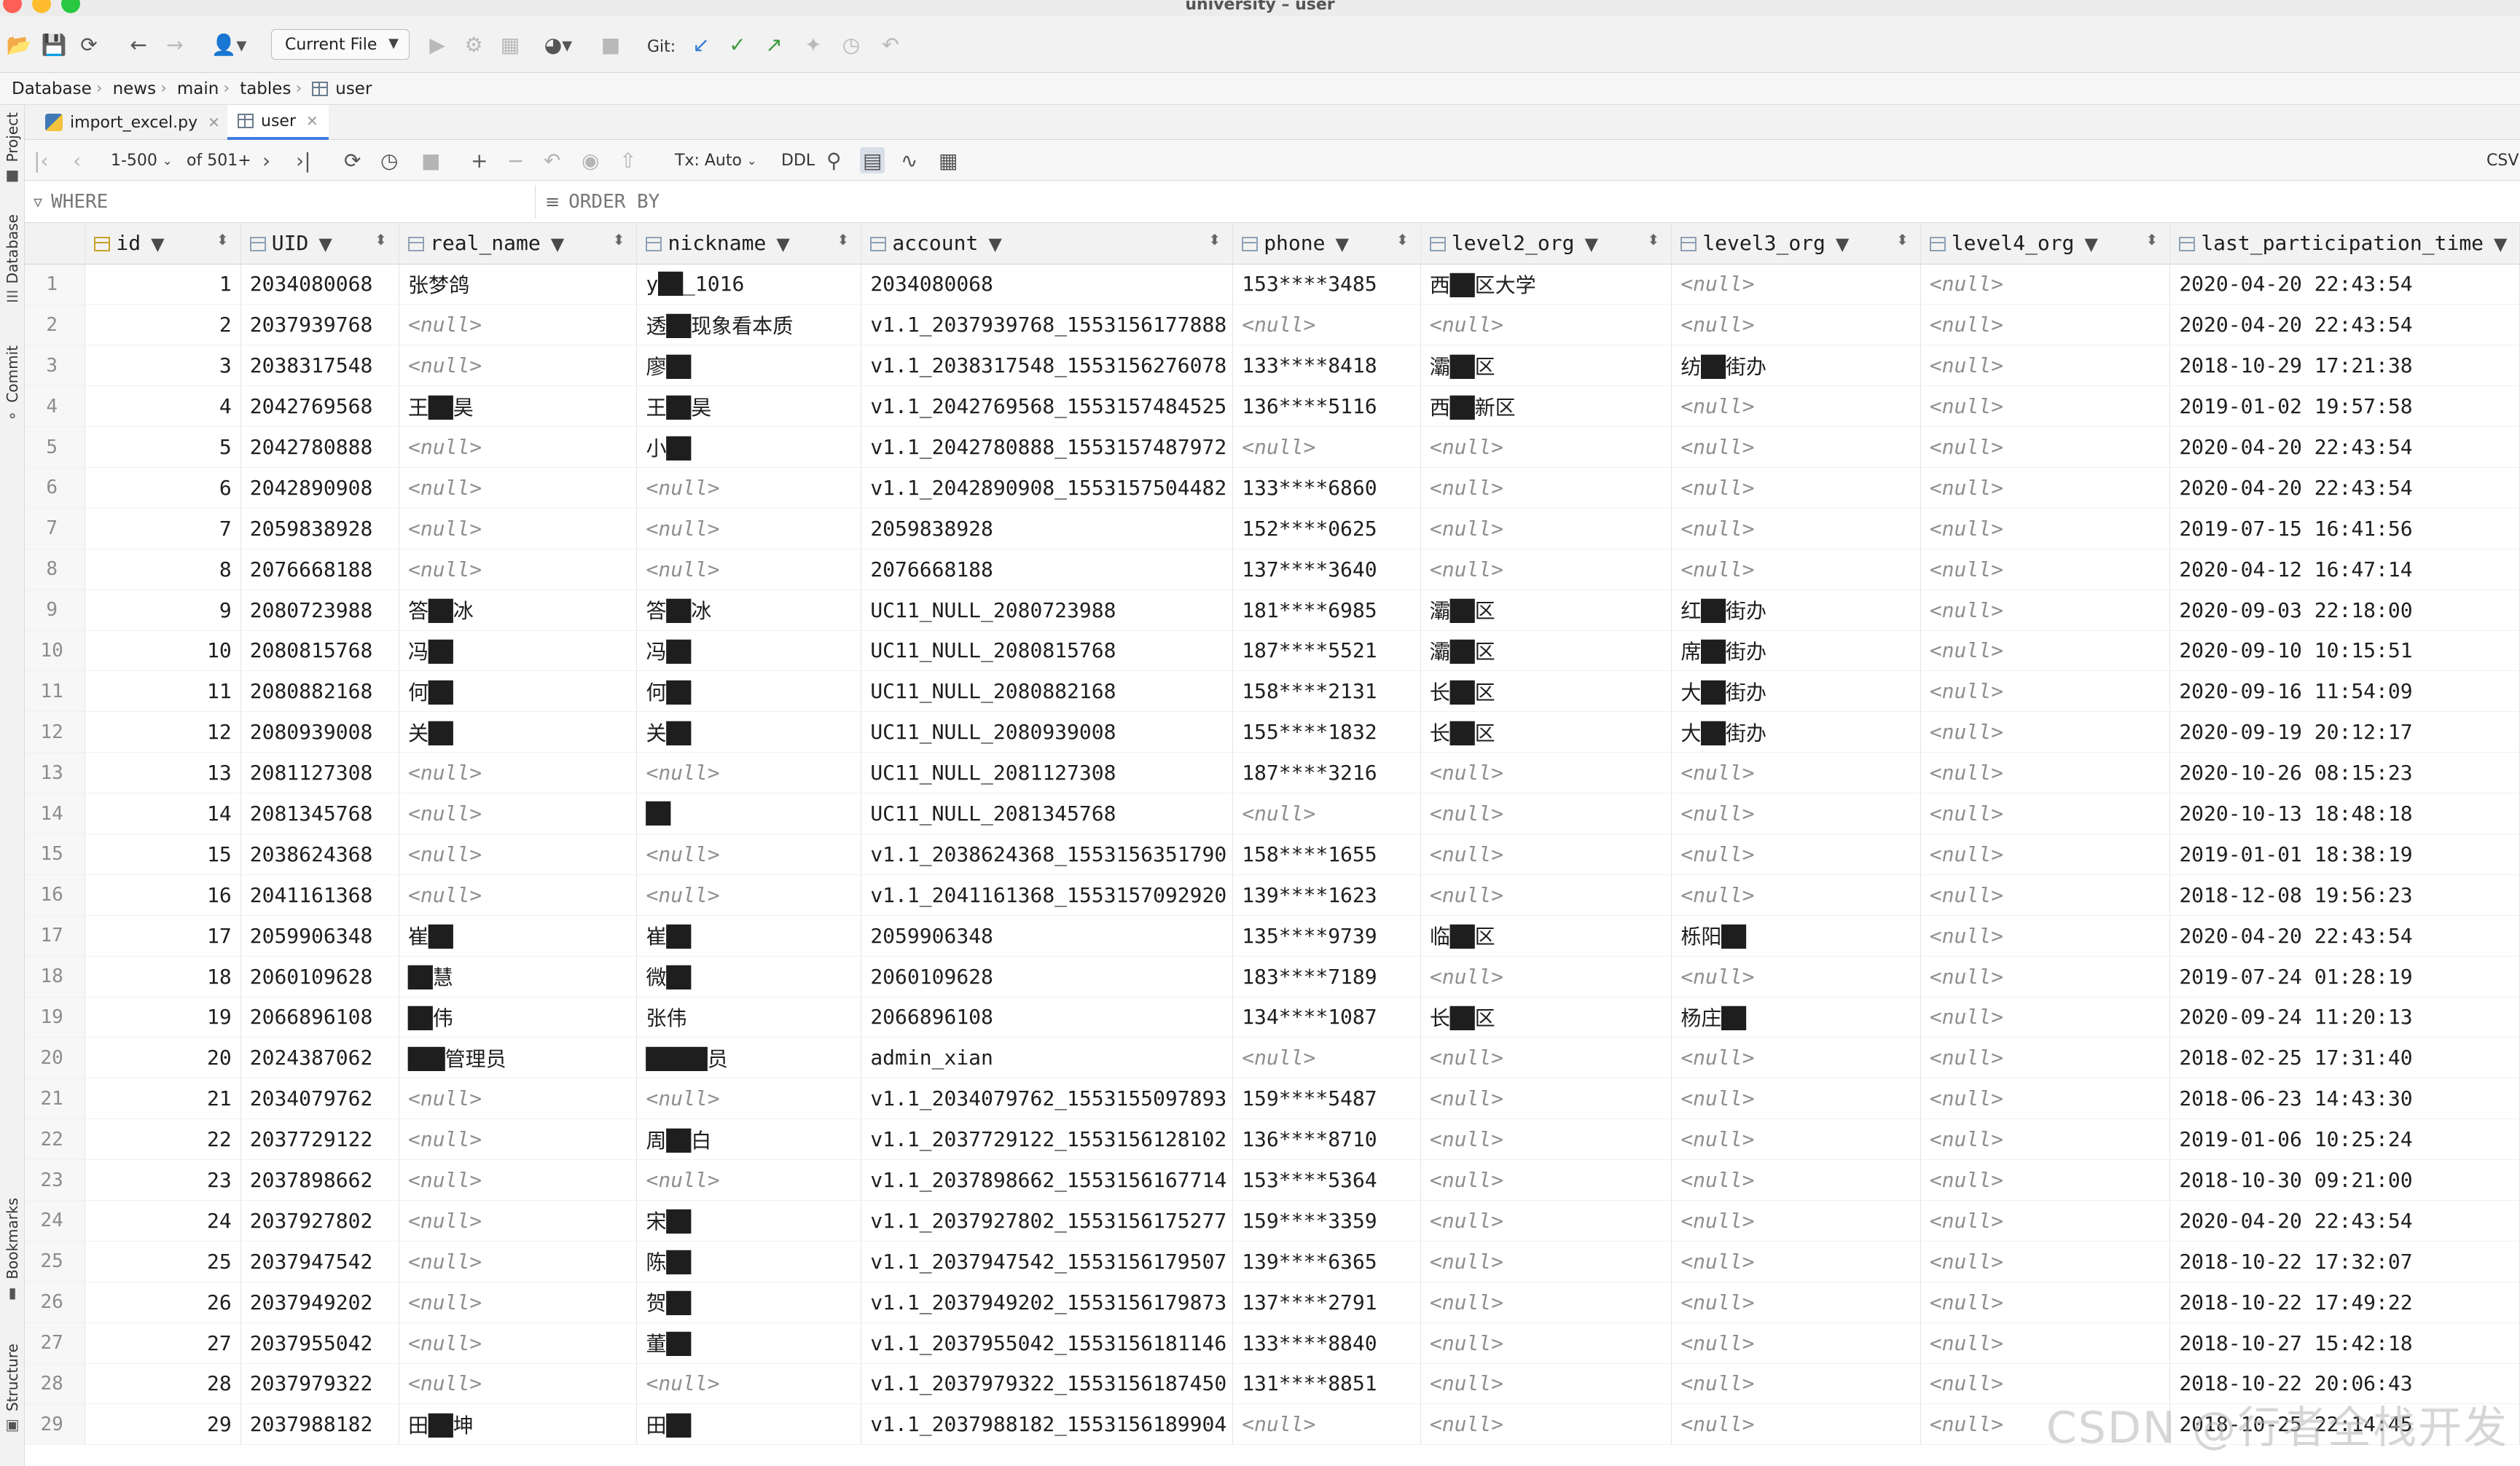 The height and width of the screenshot is (1466, 2520). Describe the element at coordinates (948, 160) in the screenshot. I see `compare-icon: ▦` at that location.